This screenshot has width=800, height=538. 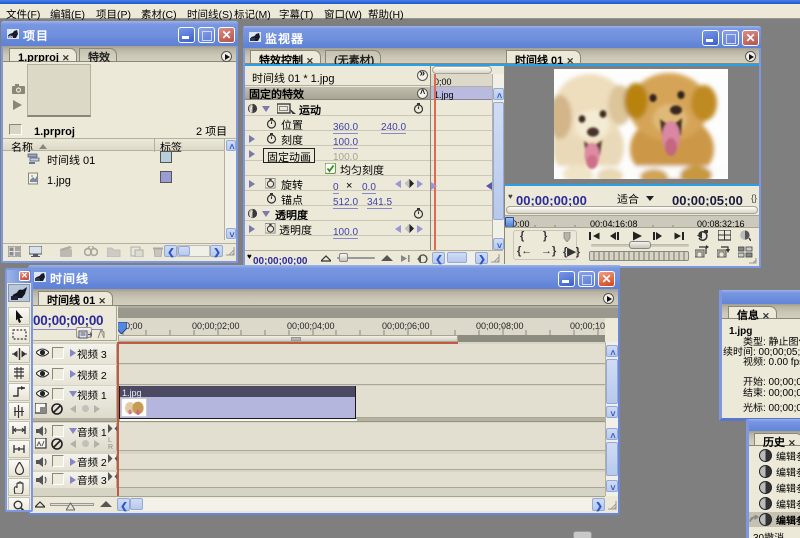 I want to click on svg-text: xls, so click(x=10, y=37).